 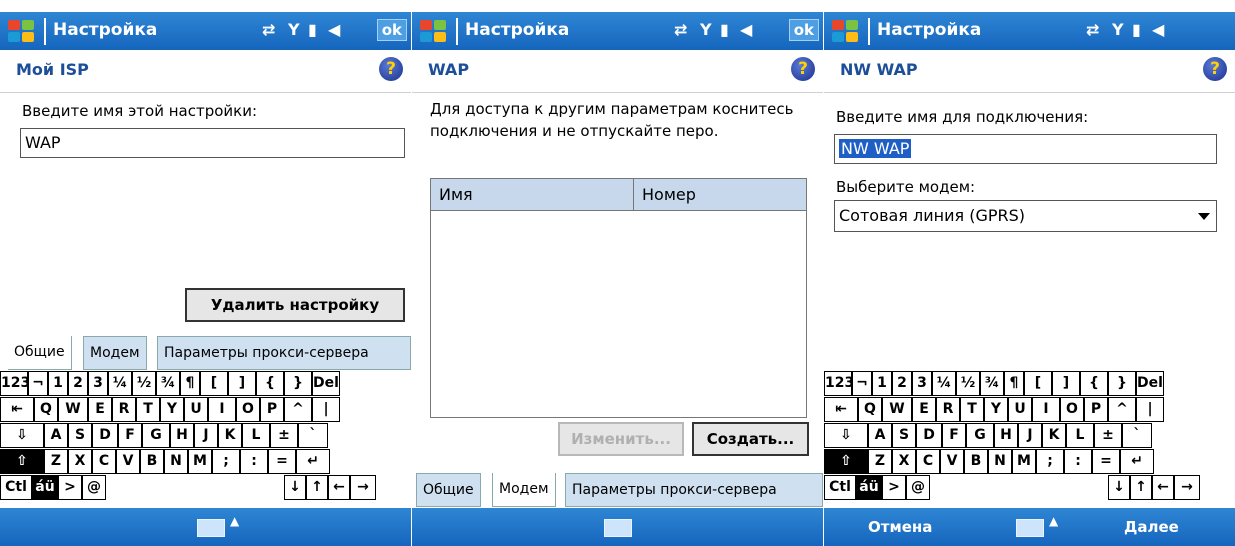 I want to click on key: I, so click(x=1046, y=409).